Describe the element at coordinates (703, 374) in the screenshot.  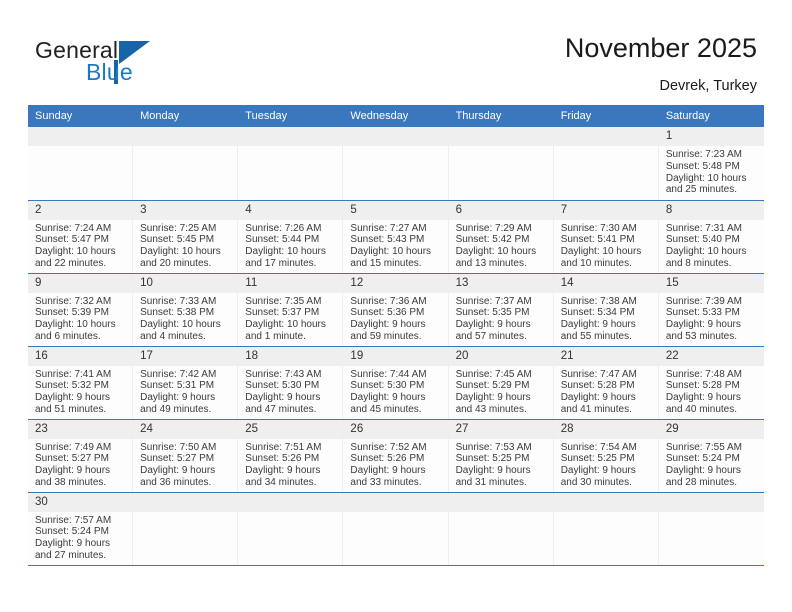
I see `sunrise-text: Sunrise: 7:48 AM` at that location.